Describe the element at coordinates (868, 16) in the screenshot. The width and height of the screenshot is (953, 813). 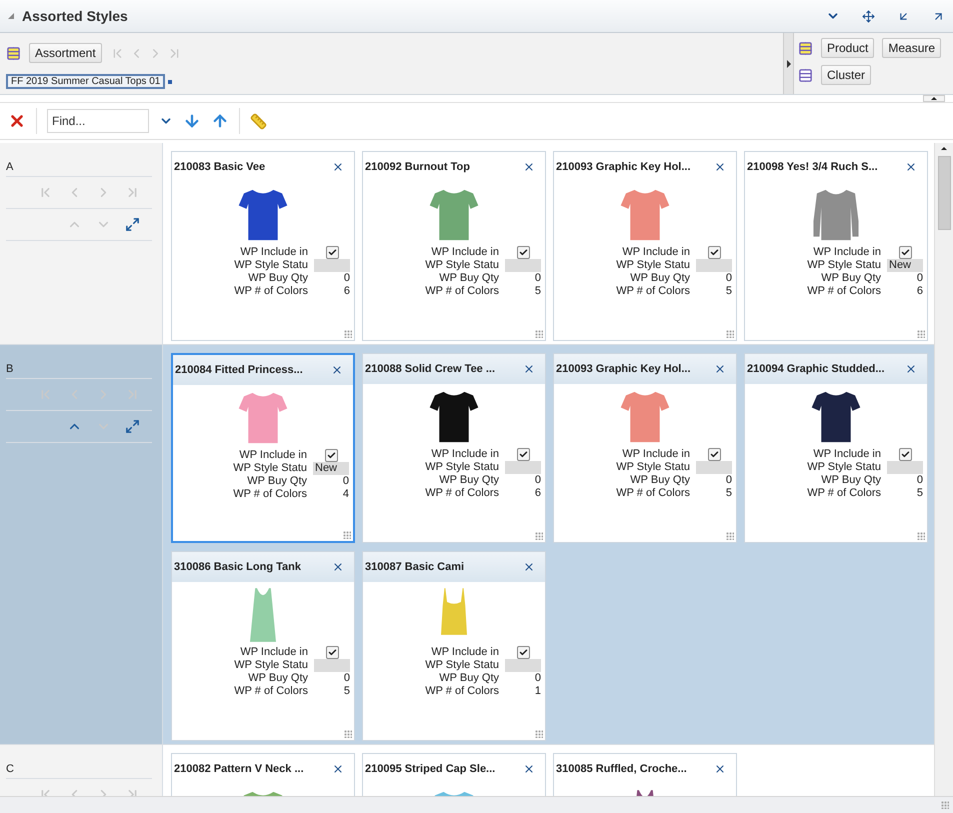
I see `move-icon` at that location.